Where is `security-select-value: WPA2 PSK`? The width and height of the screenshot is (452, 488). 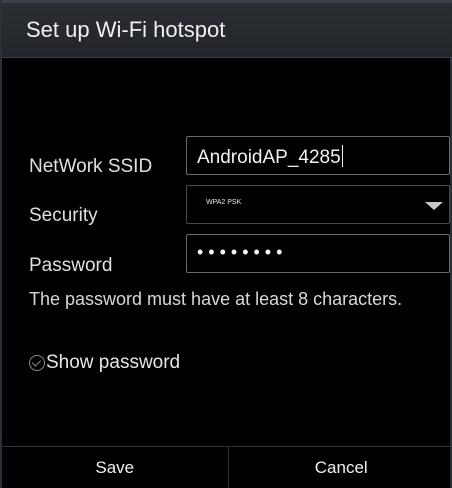 security-select-value: WPA2 PSK is located at coordinates (224, 202).